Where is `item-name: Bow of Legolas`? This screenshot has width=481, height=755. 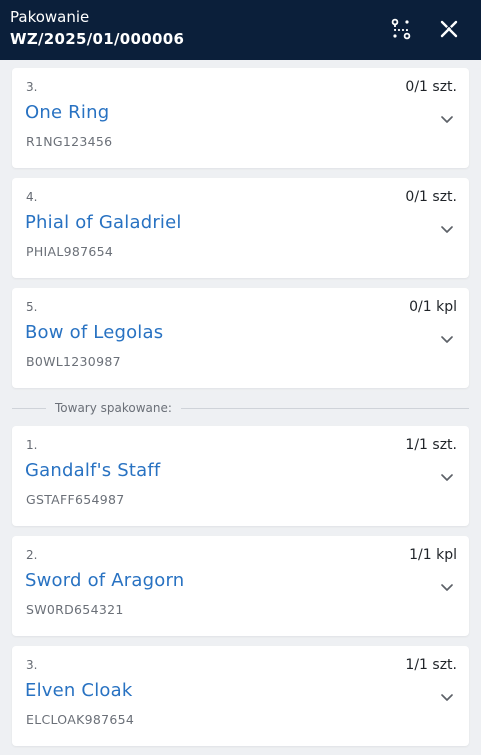 item-name: Bow of Legolas is located at coordinates (94, 332).